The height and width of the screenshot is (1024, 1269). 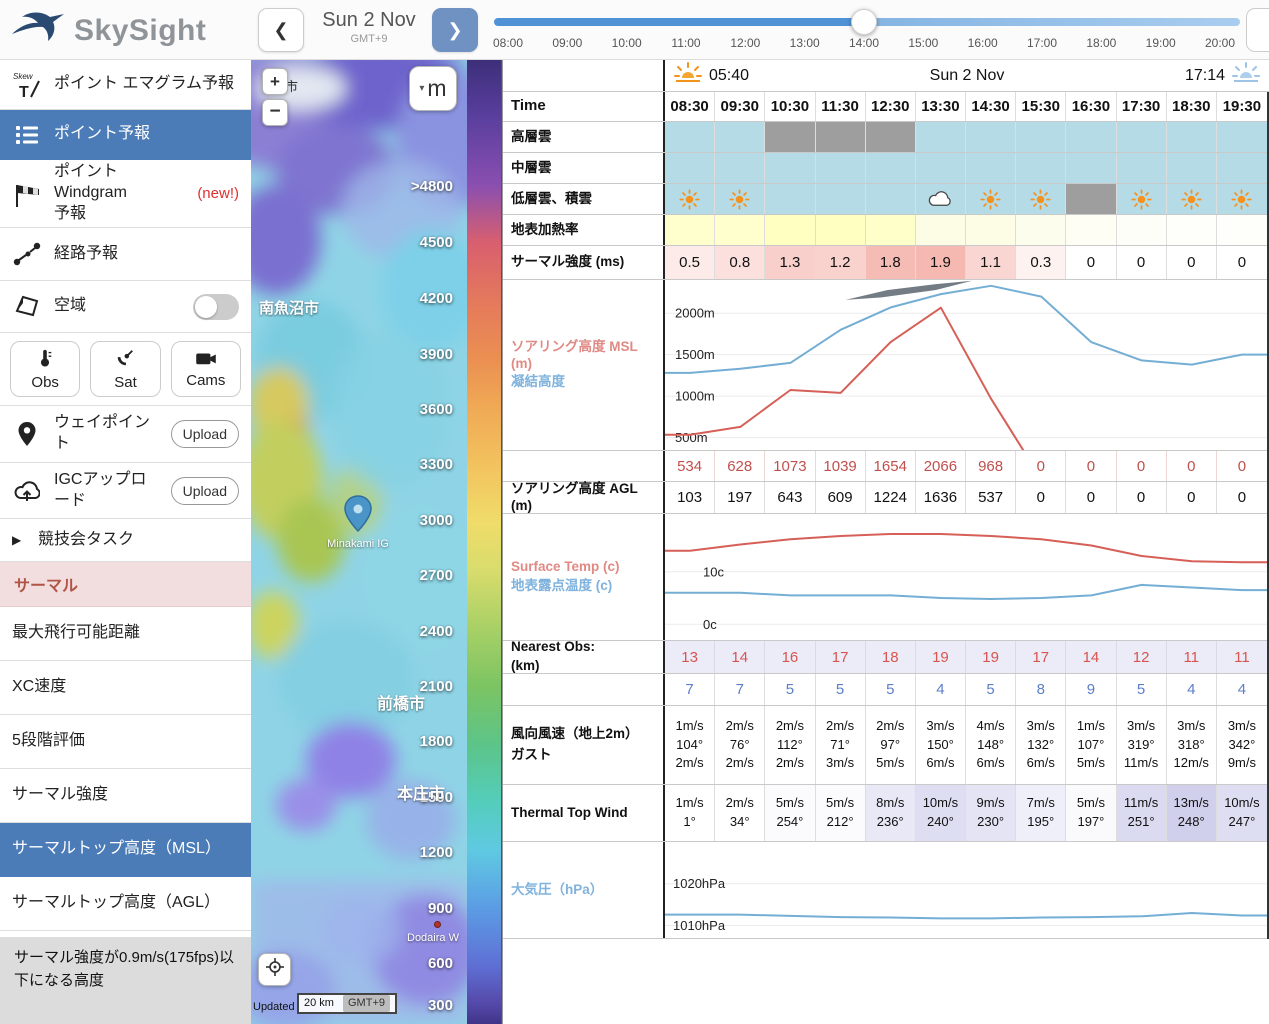 I want to click on sidebar-item-igc-upload: IGCアップロード Upload, so click(x=125, y=491).